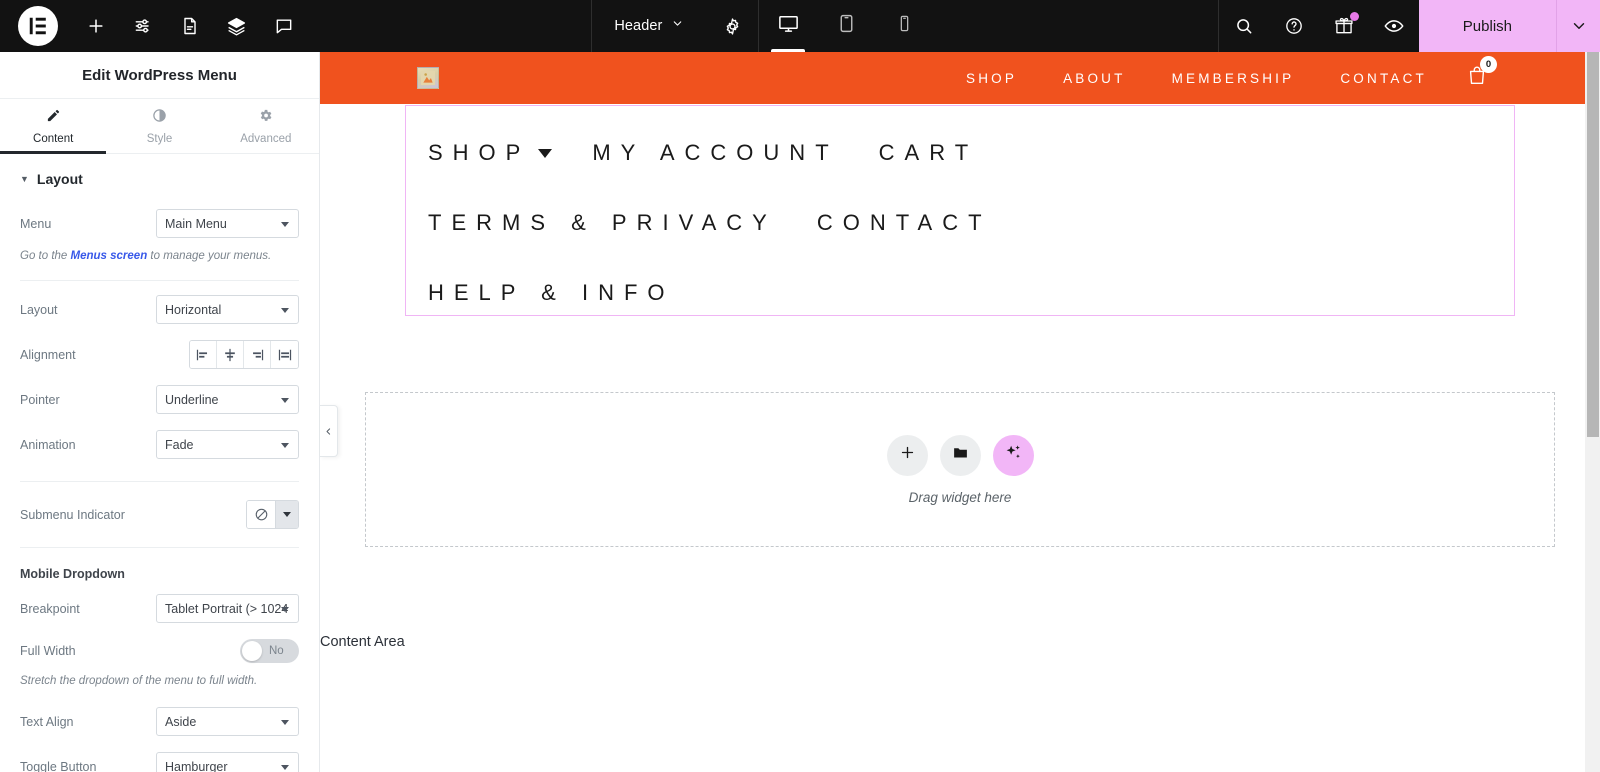 Image resolution: width=1600 pixels, height=772 pixels. I want to click on elementor-logo-icon, so click(38, 26).